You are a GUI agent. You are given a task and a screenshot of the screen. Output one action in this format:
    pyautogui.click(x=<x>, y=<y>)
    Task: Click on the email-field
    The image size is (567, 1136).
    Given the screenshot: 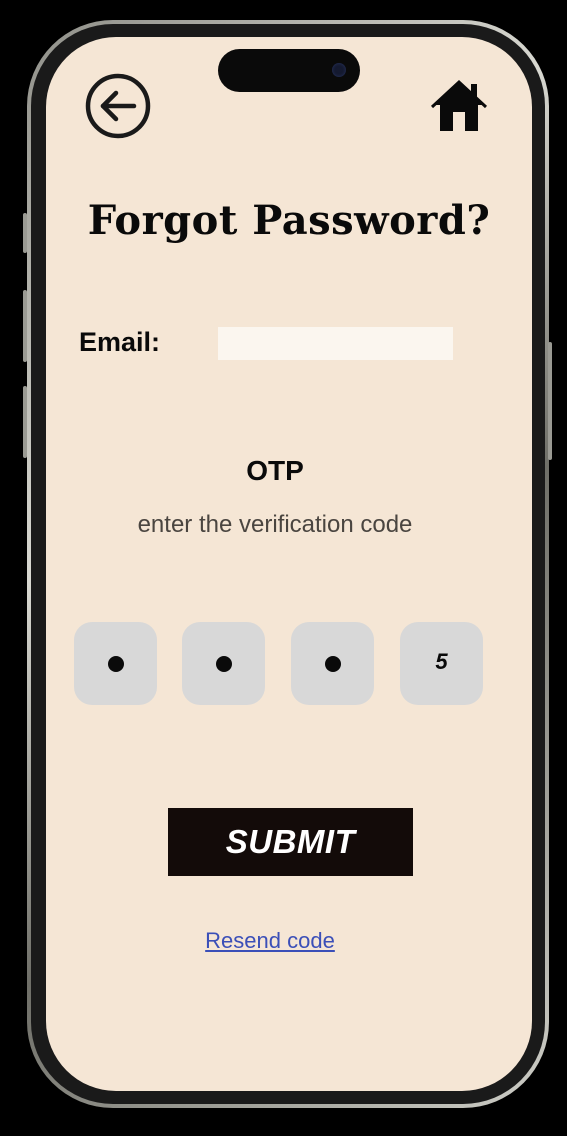 What is the action you would take?
    pyautogui.click(x=335, y=343)
    